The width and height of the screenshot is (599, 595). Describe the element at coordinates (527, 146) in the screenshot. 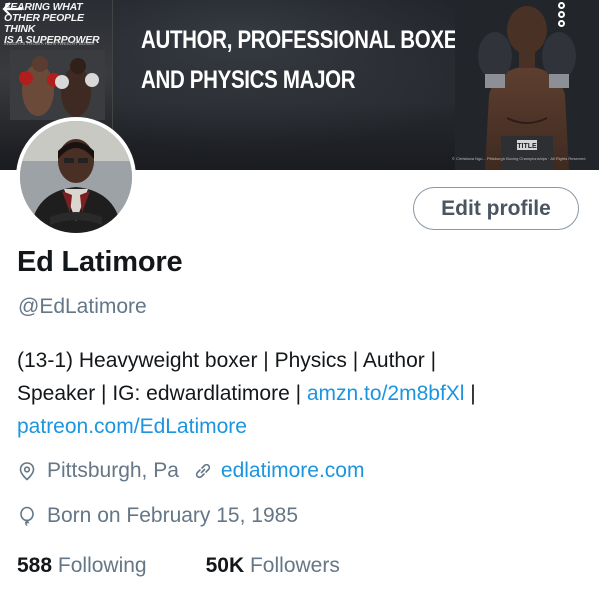

I see `trunks-text: TITLE` at that location.